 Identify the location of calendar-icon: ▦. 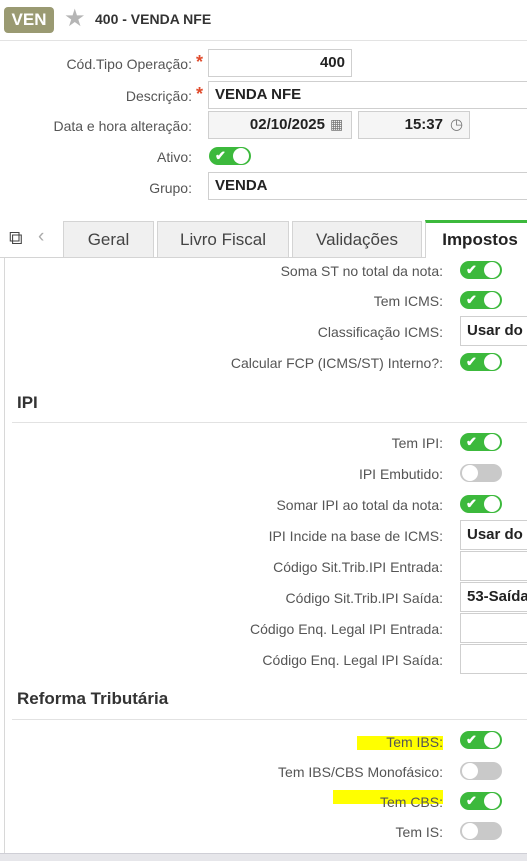
(336, 124).